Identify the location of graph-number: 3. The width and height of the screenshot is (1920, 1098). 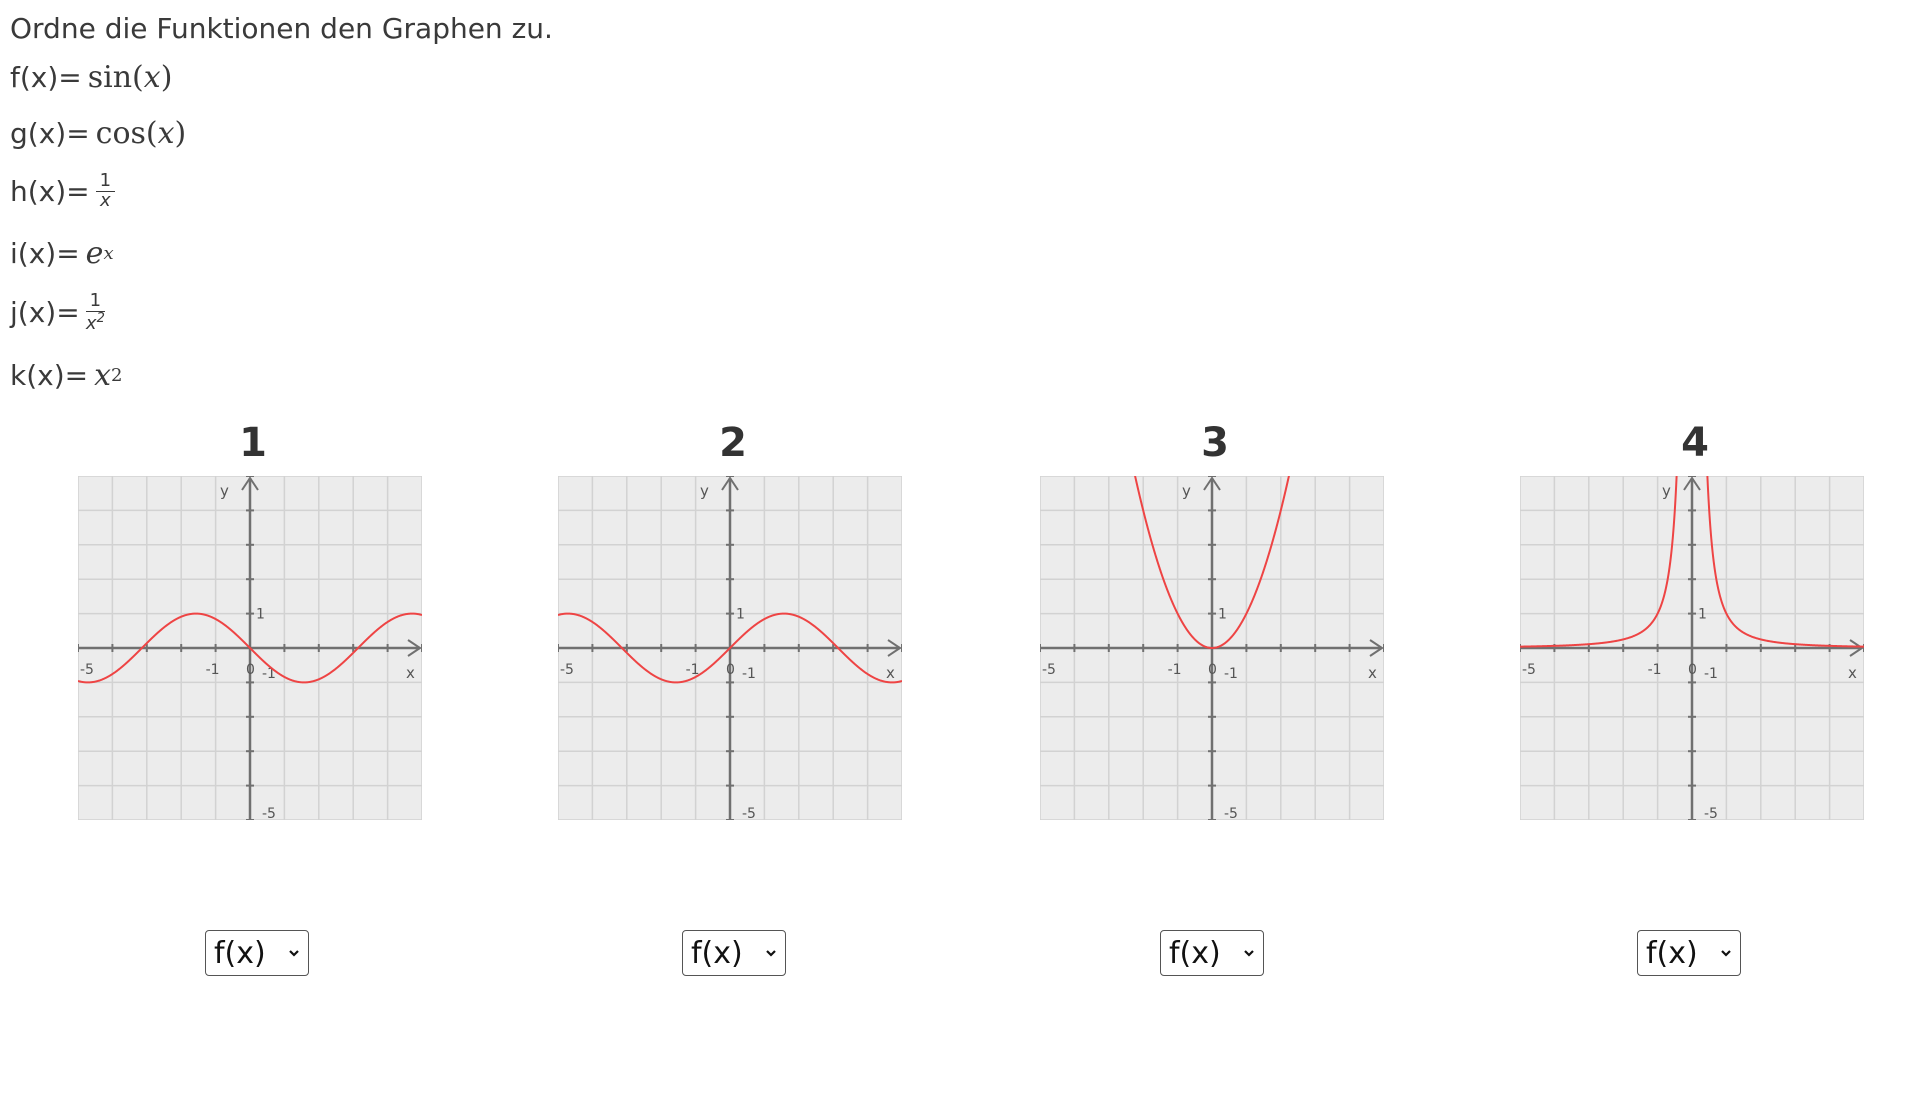
(1215, 443).